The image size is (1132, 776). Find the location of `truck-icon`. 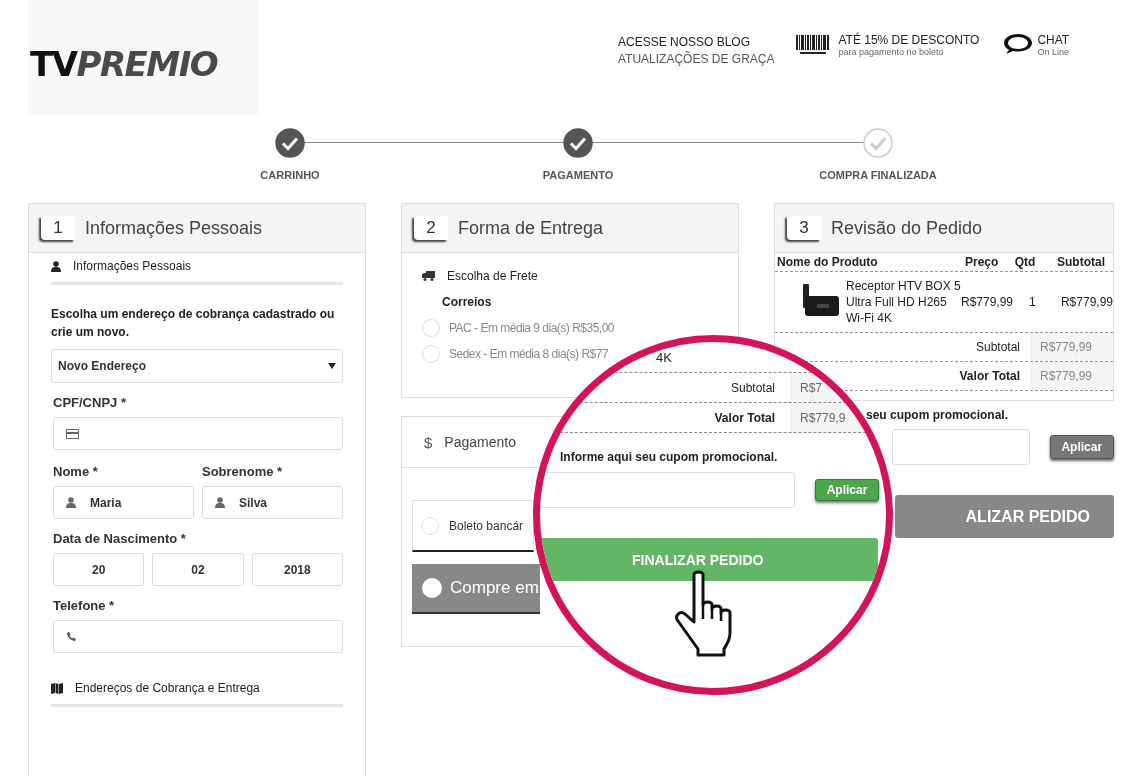

truck-icon is located at coordinates (428, 276).